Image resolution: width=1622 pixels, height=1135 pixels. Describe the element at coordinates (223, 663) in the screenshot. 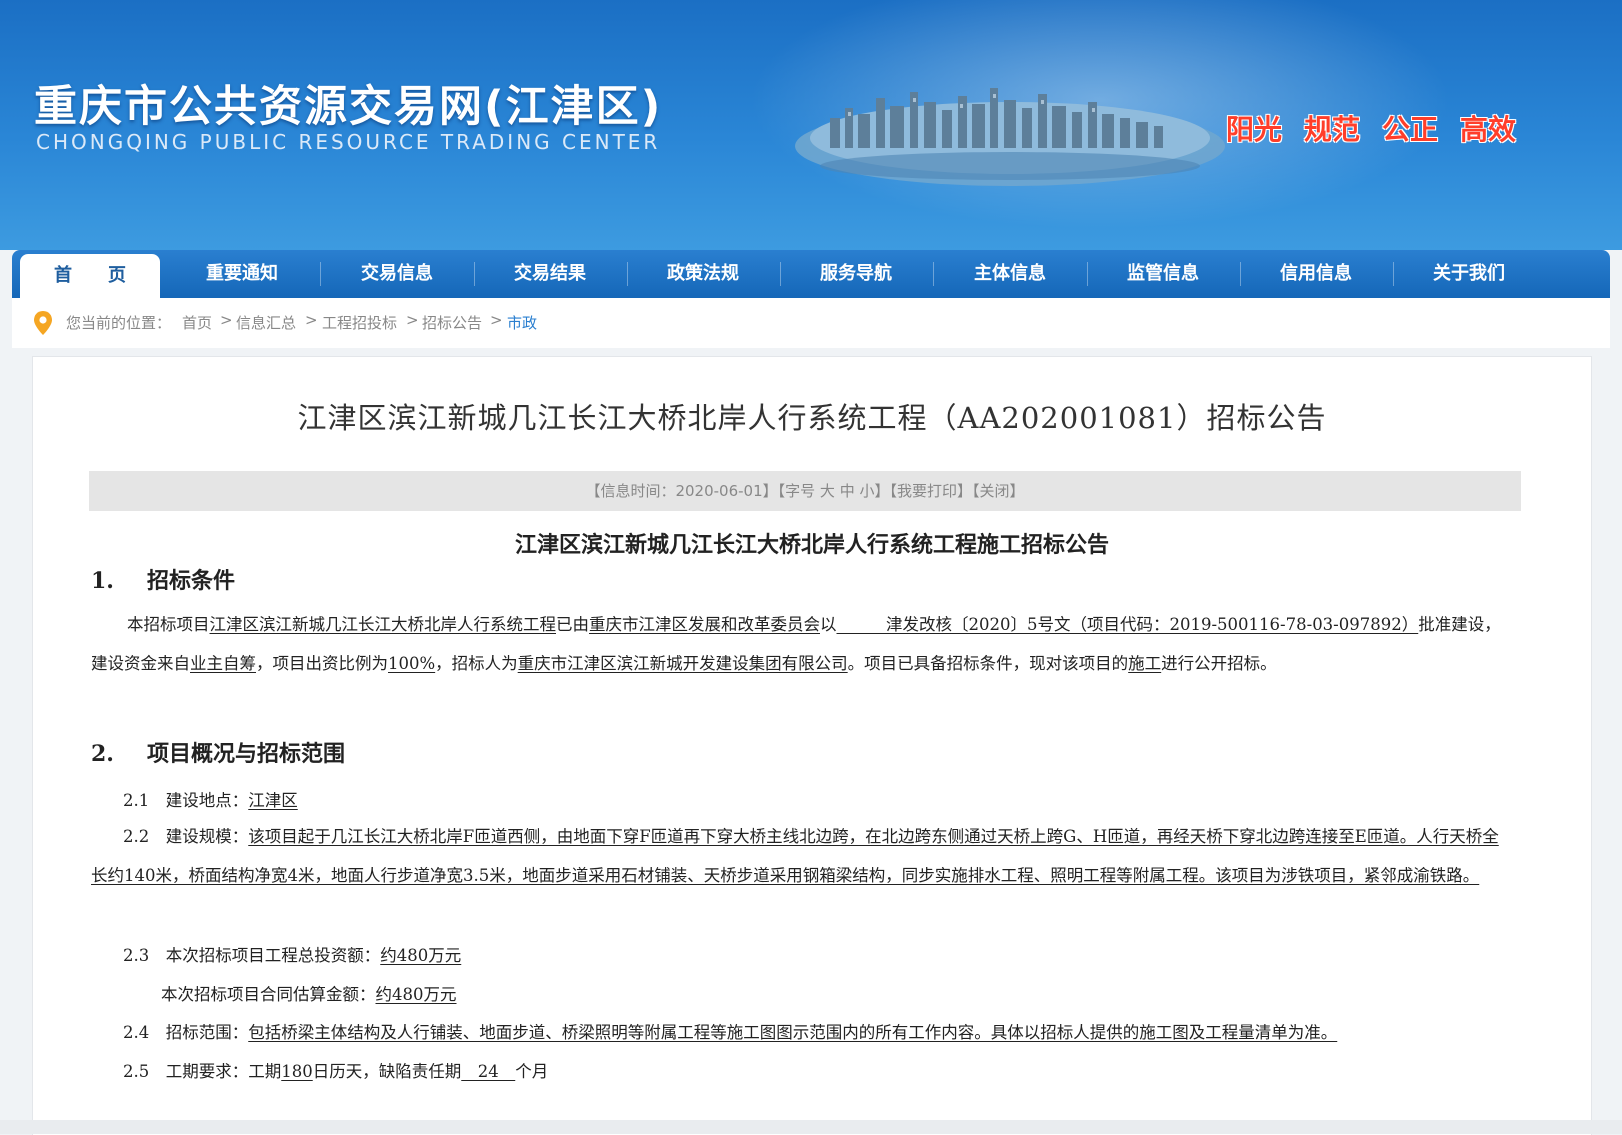

I see `fund-source: 业主自筹` at that location.